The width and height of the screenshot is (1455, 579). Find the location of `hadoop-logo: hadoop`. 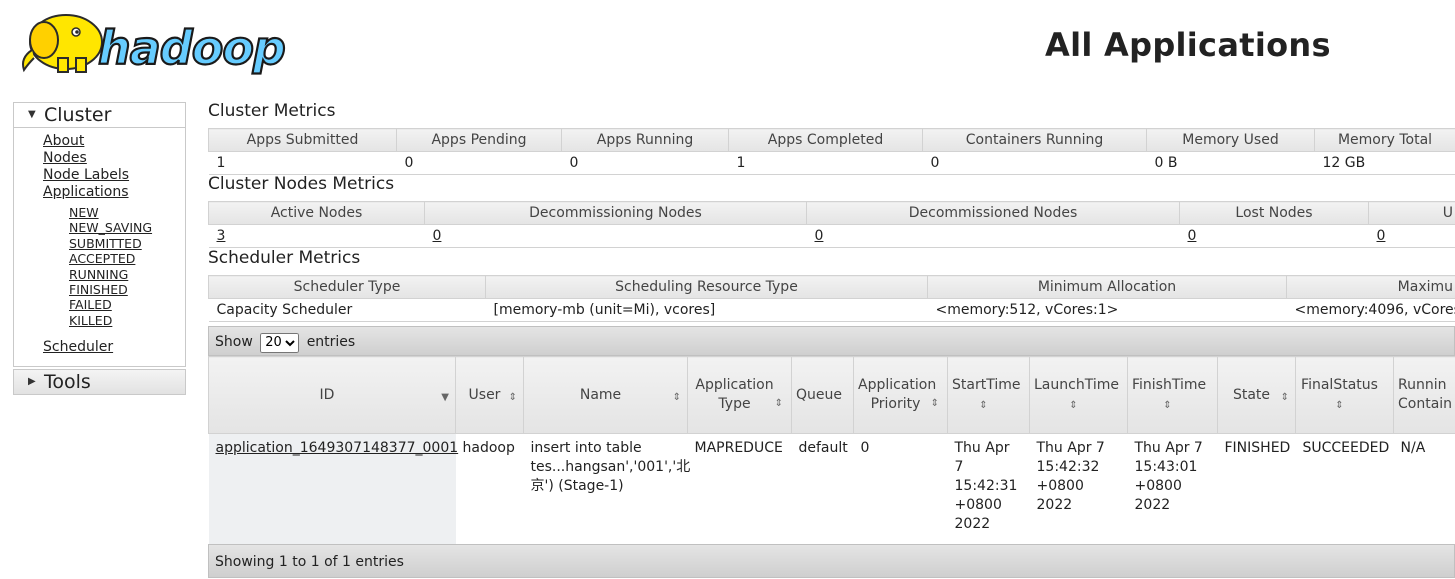

hadoop-logo: hadoop is located at coordinates (164, 43).